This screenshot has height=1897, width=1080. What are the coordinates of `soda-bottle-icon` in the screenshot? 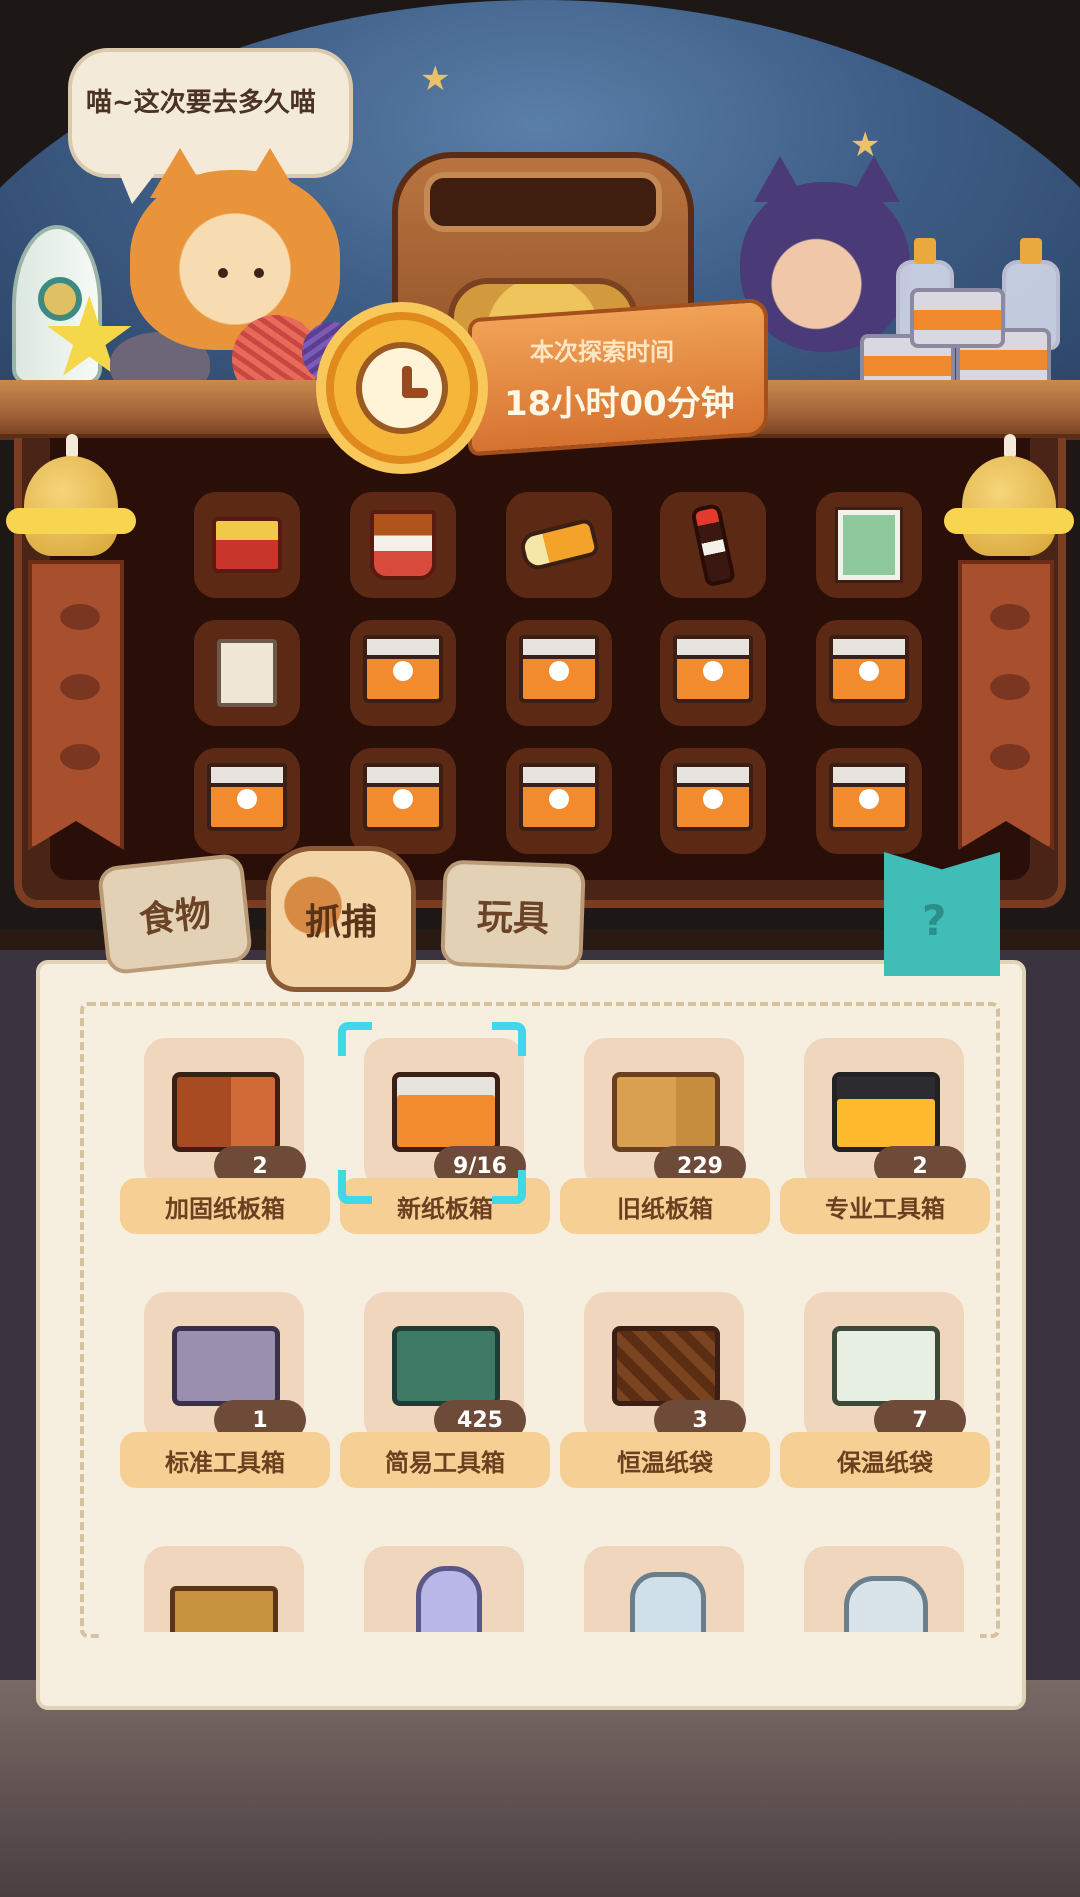 It's located at (713, 545).